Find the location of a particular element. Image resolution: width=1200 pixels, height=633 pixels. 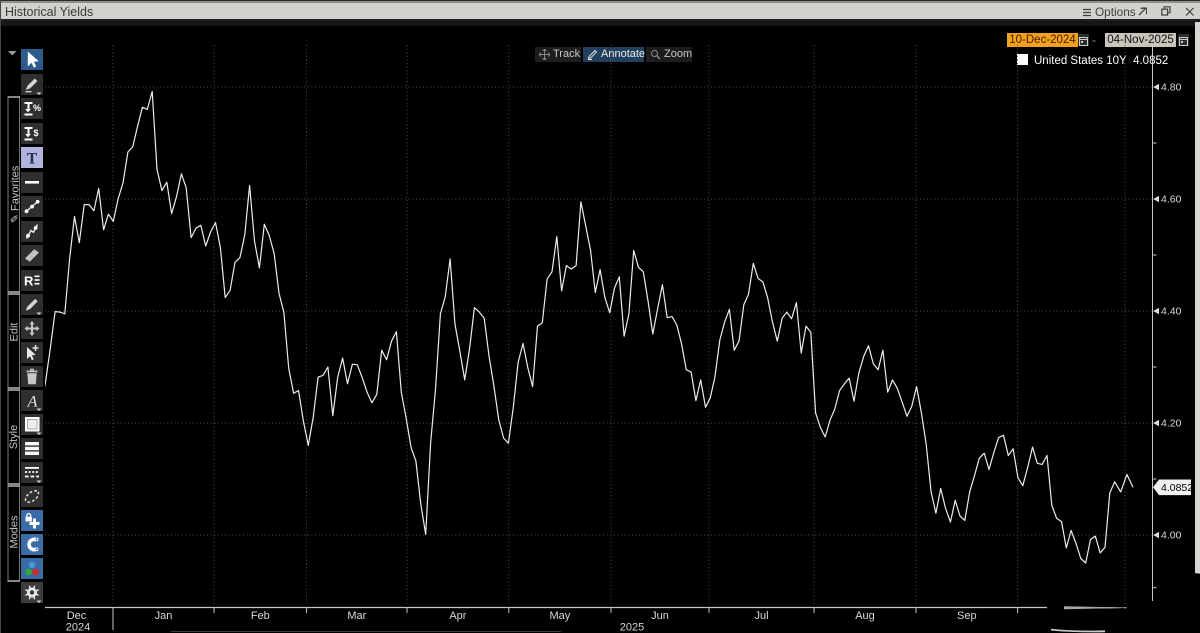

svg-text: Mar is located at coordinates (356, 616).